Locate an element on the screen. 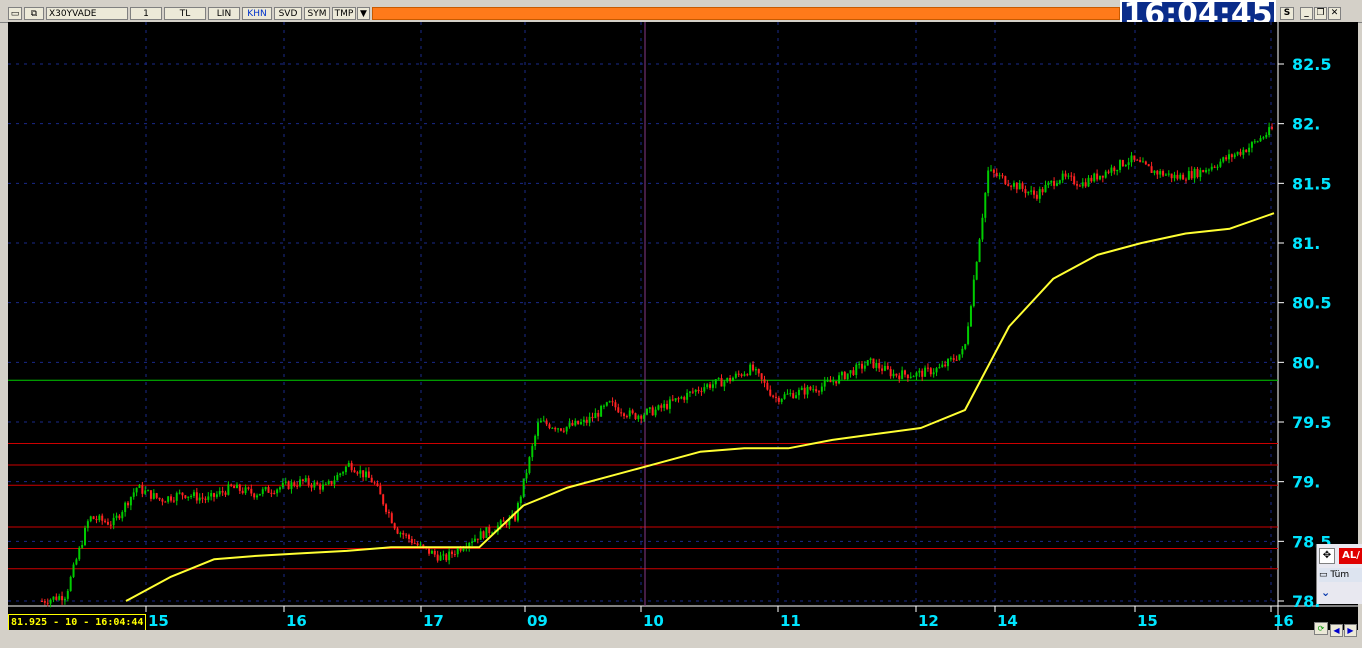  restore-icon: ❐ is located at coordinates (1320, 13).